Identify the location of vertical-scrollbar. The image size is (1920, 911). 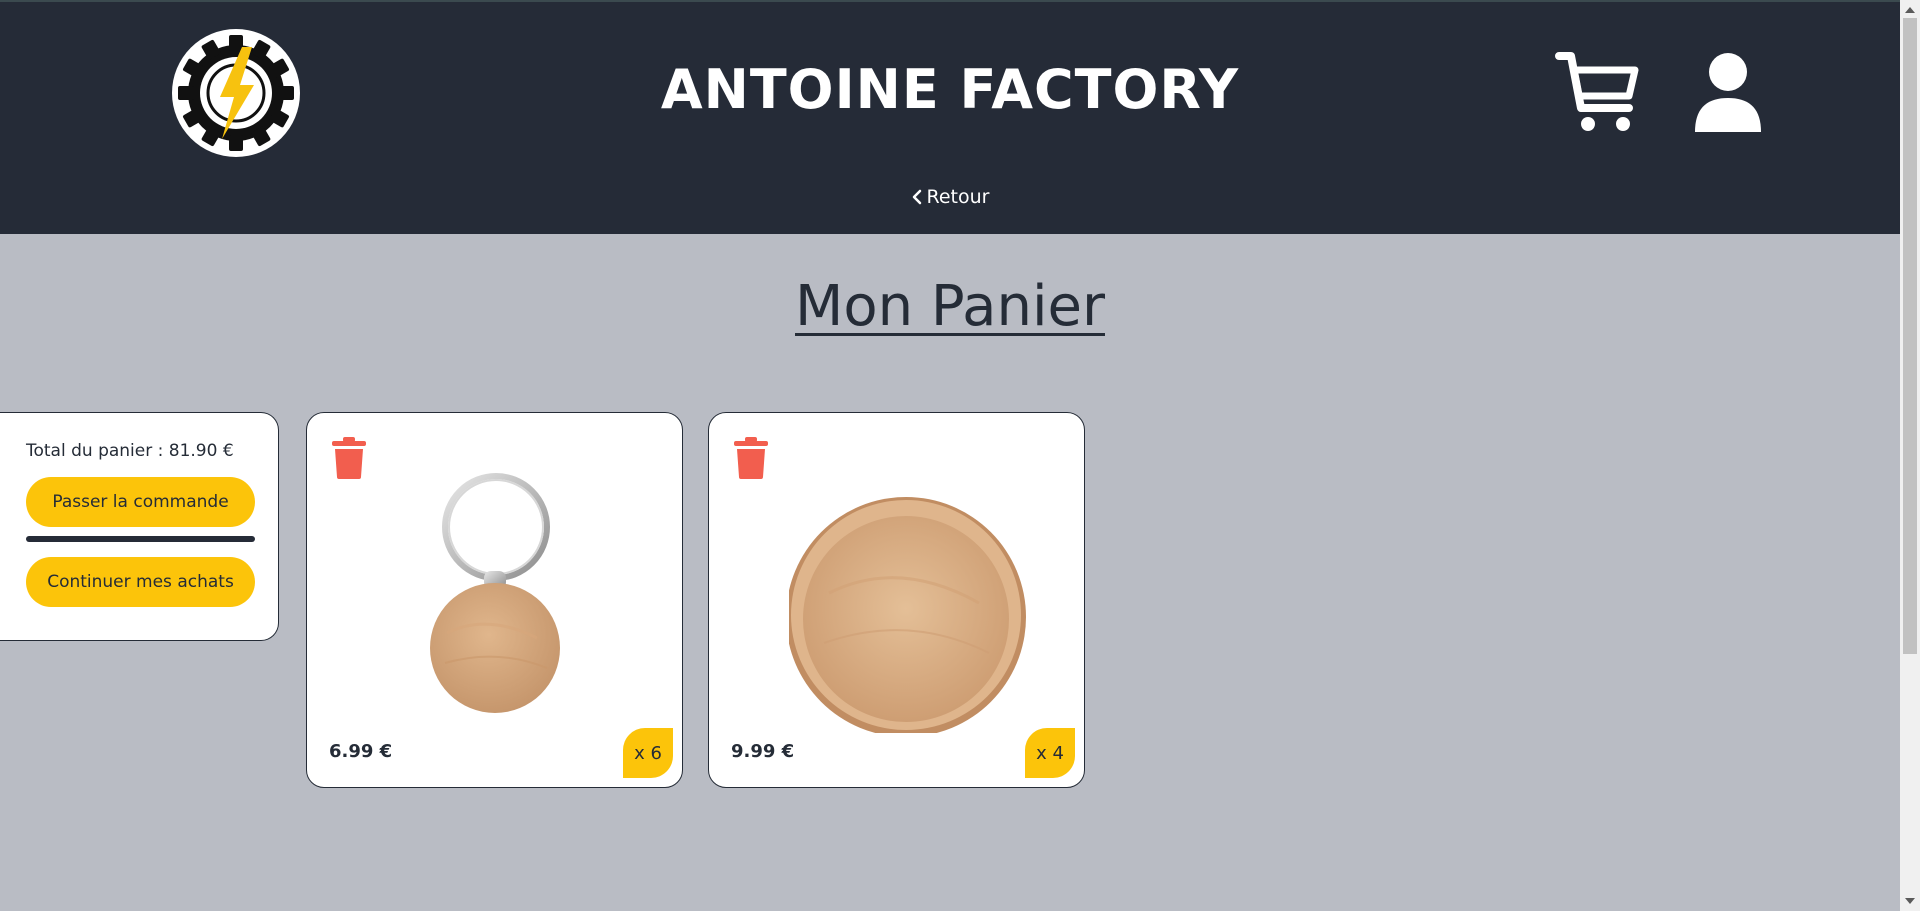
(1910, 455).